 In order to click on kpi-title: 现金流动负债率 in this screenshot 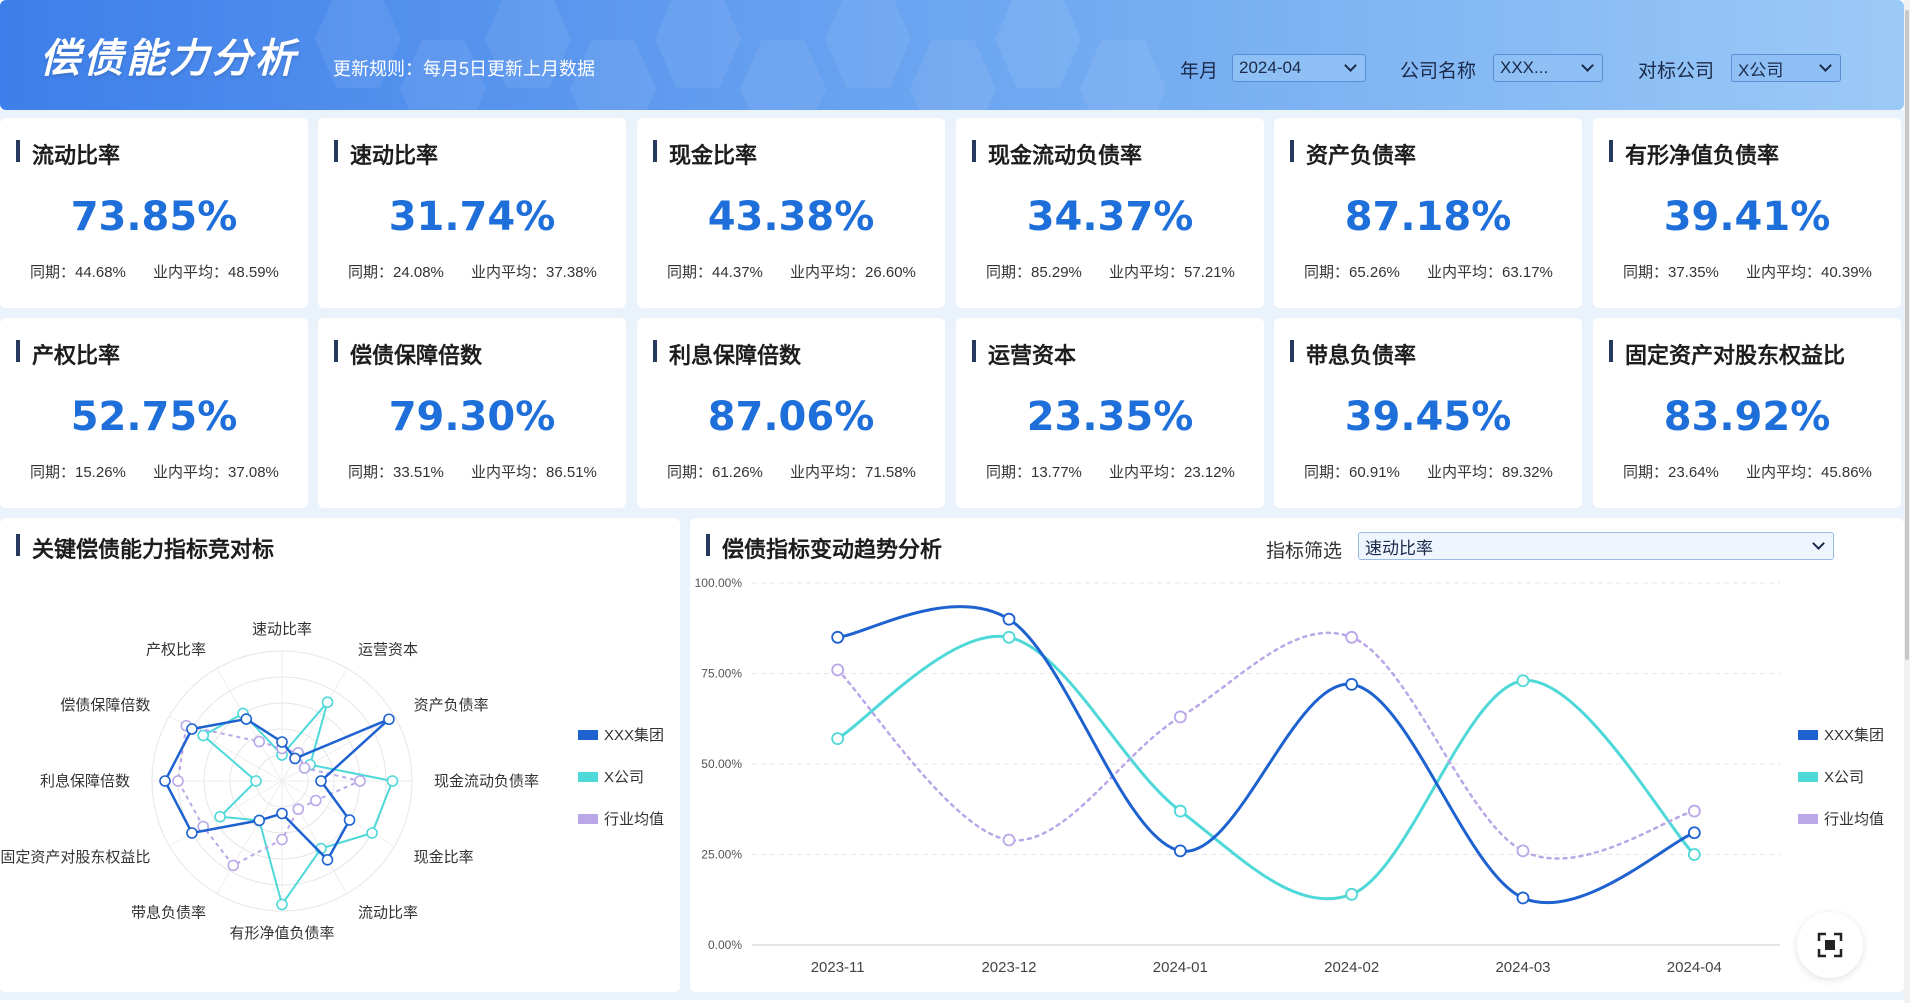, I will do `click(1065, 155)`.